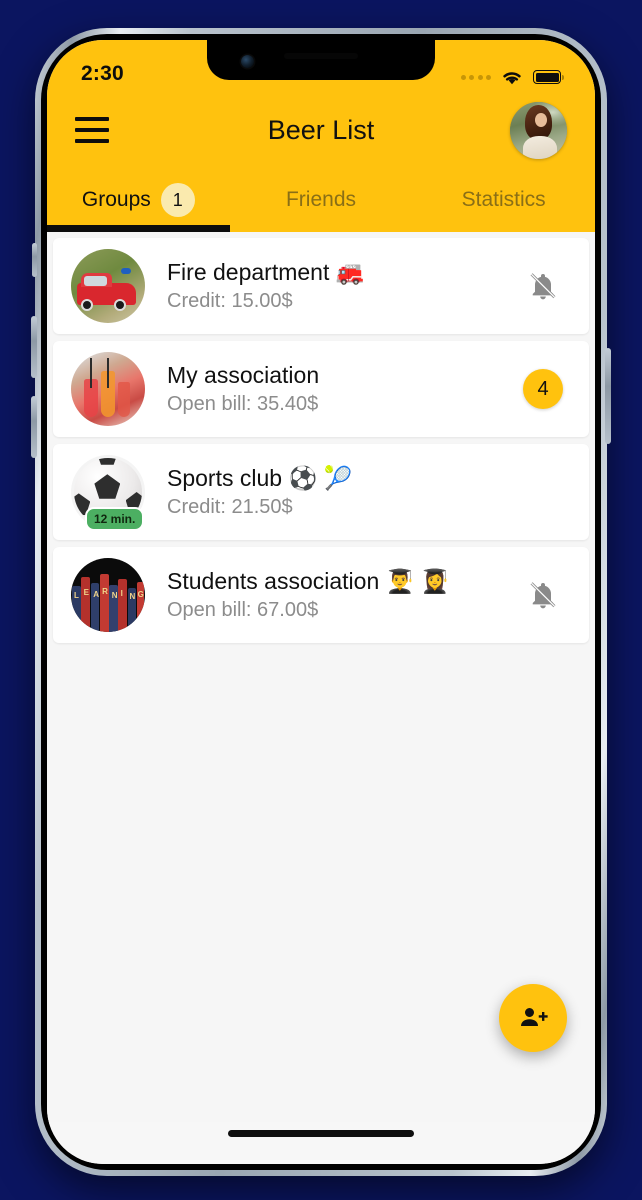 The width and height of the screenshot is (642, 1200). Describe the element at coordinates (539, 147) in the screenshot. I see `avatar-dress` at that location.